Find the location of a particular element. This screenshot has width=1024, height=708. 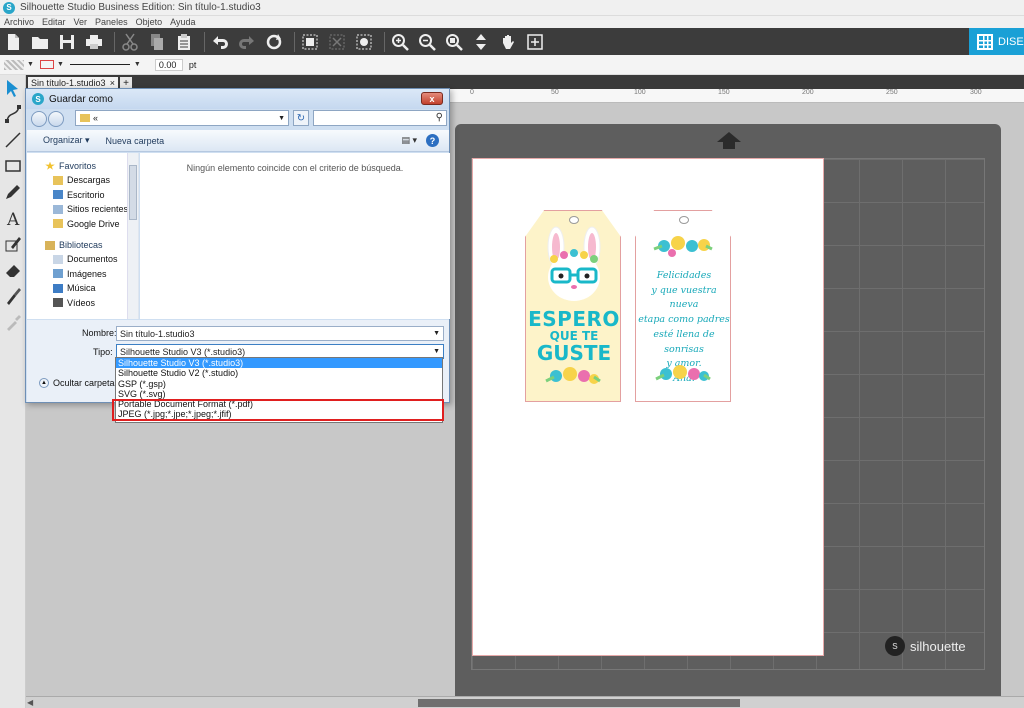

zoom-in-icon is located at coordinates (400, 42).